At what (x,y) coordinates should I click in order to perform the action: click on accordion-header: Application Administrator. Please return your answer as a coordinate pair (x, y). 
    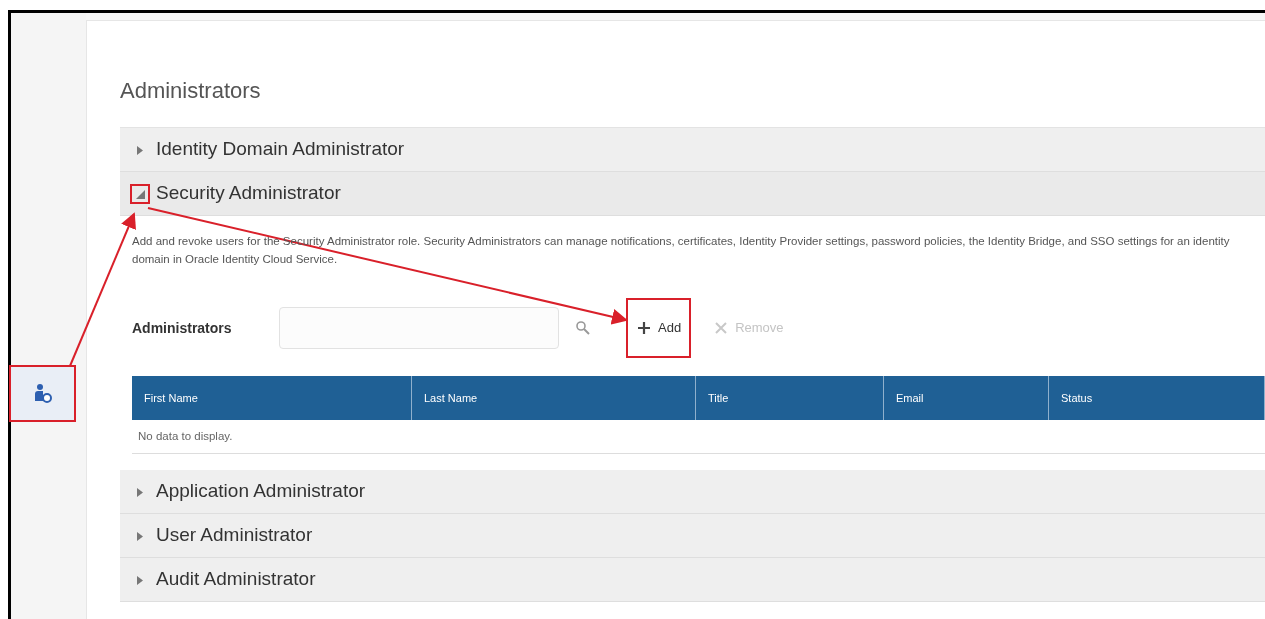
    Looking at the image, I should click on (692, 492).